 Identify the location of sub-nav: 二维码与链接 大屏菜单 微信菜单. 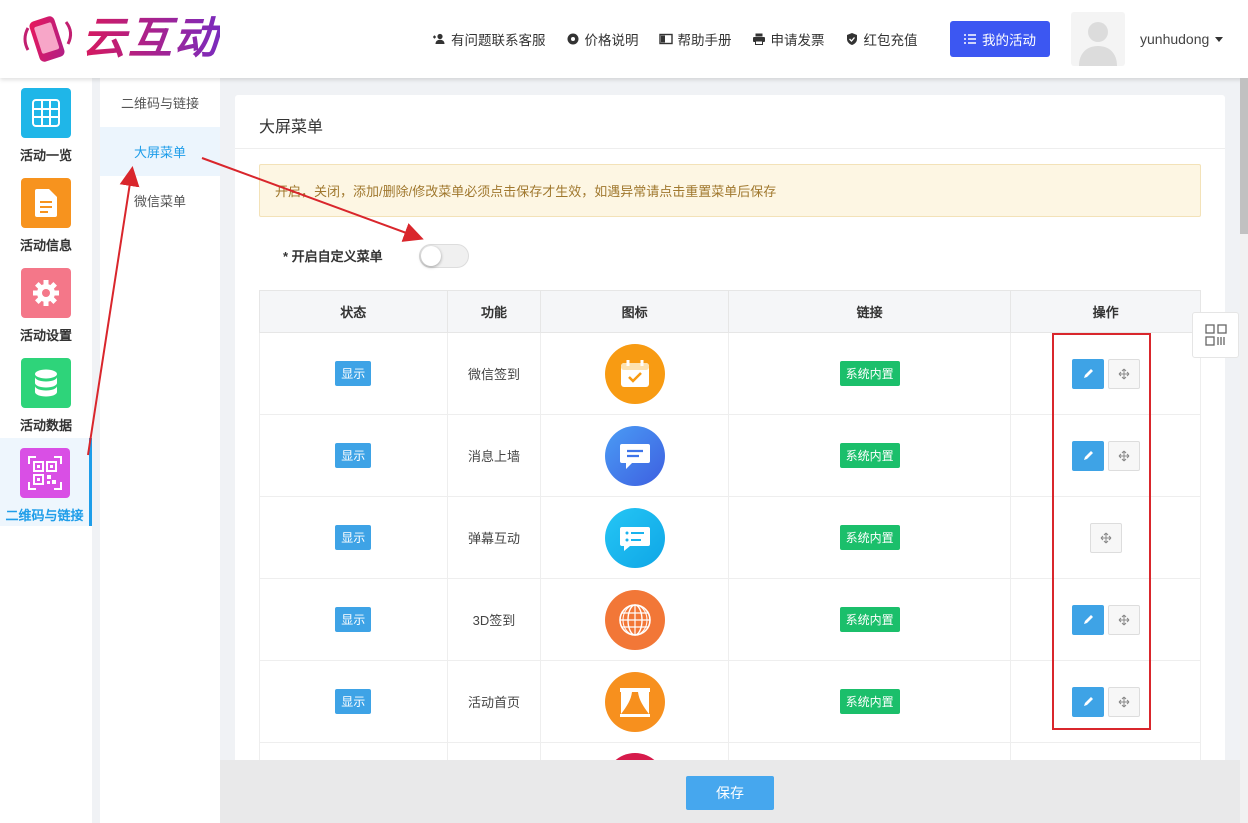
(160, 450).